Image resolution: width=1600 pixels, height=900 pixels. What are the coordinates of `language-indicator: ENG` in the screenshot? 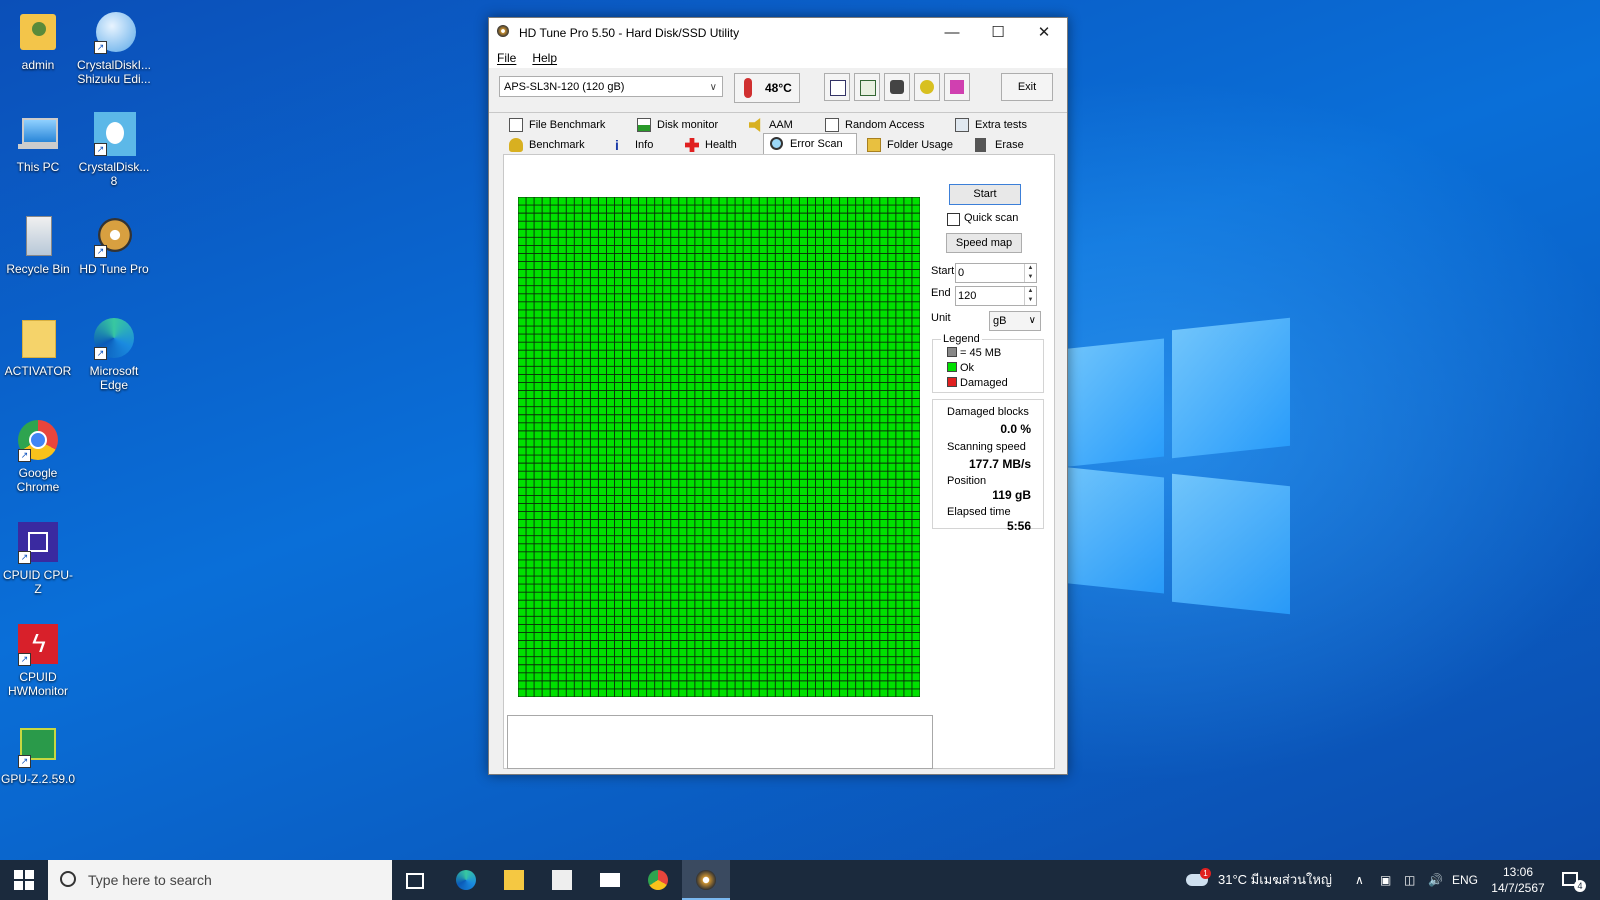 It's located at (1465, 880).